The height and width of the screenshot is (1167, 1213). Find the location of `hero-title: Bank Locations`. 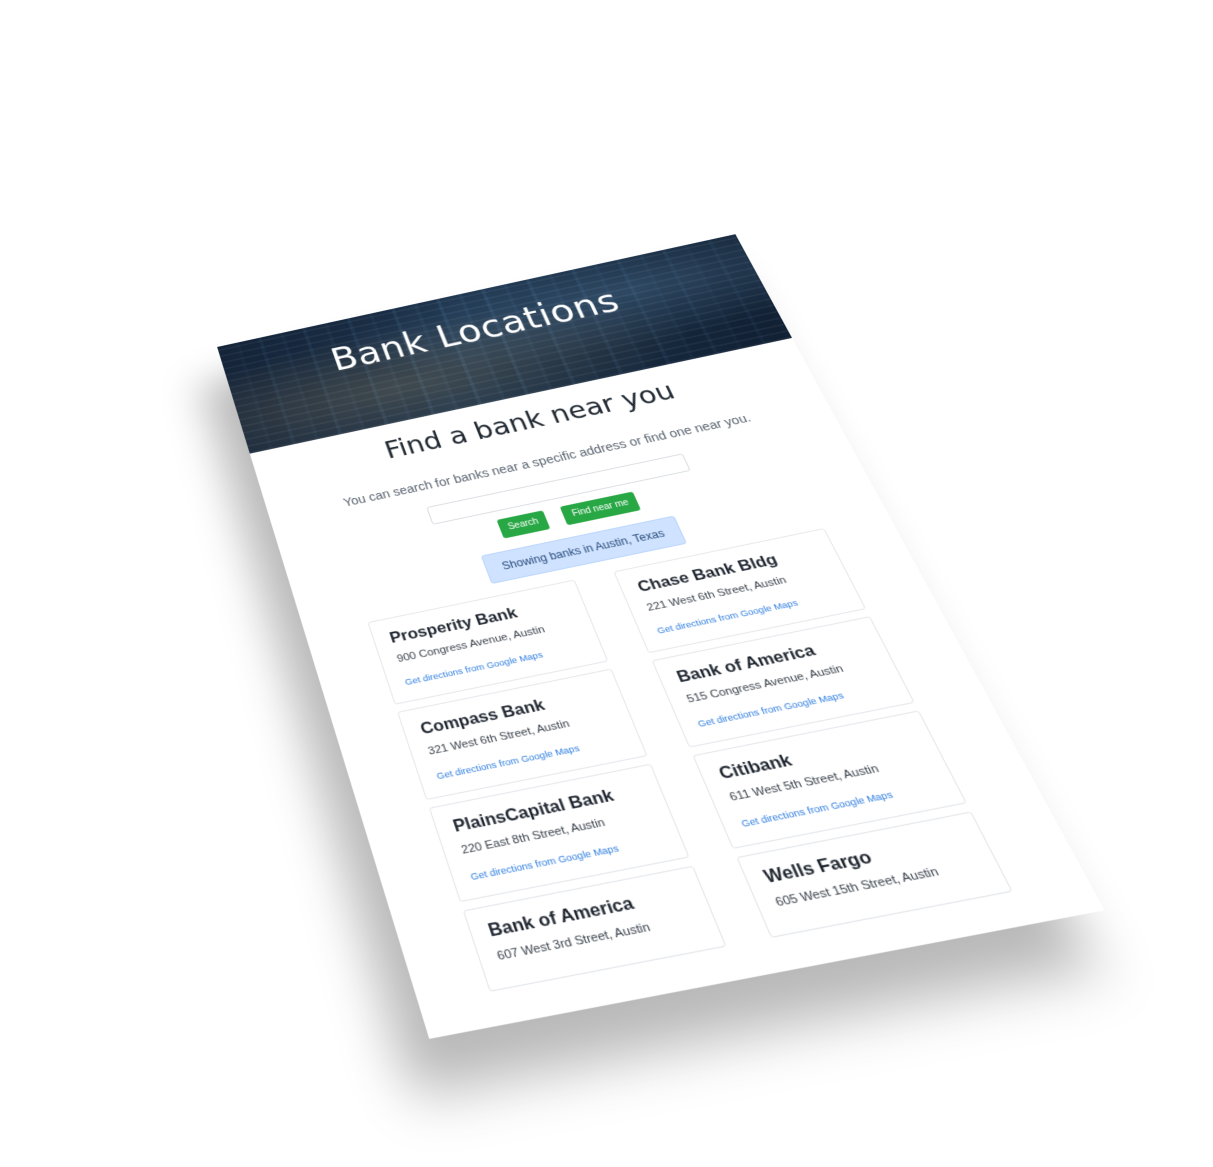

hero-title: Bank Locations is located at coordinates (475, 330).